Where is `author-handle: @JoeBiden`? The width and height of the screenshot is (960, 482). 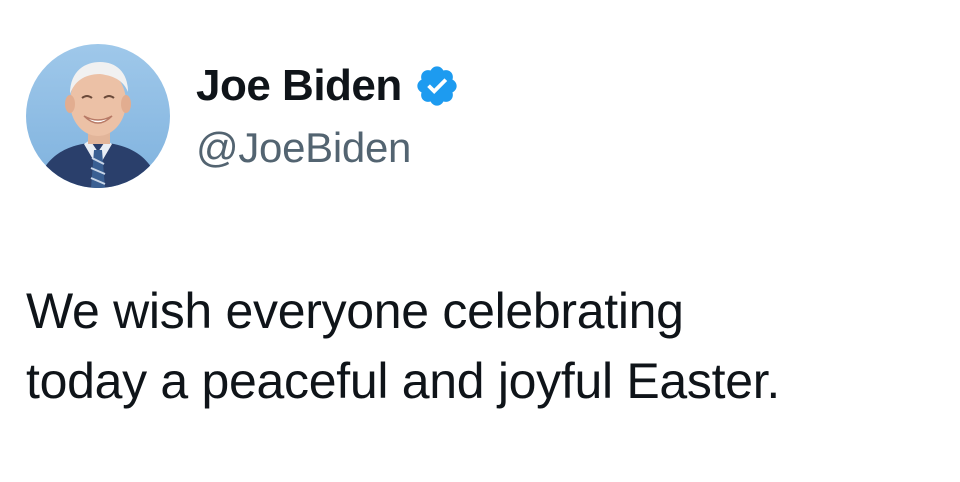 author-handle: @JoeBiden is located at coordinates (303, 148).